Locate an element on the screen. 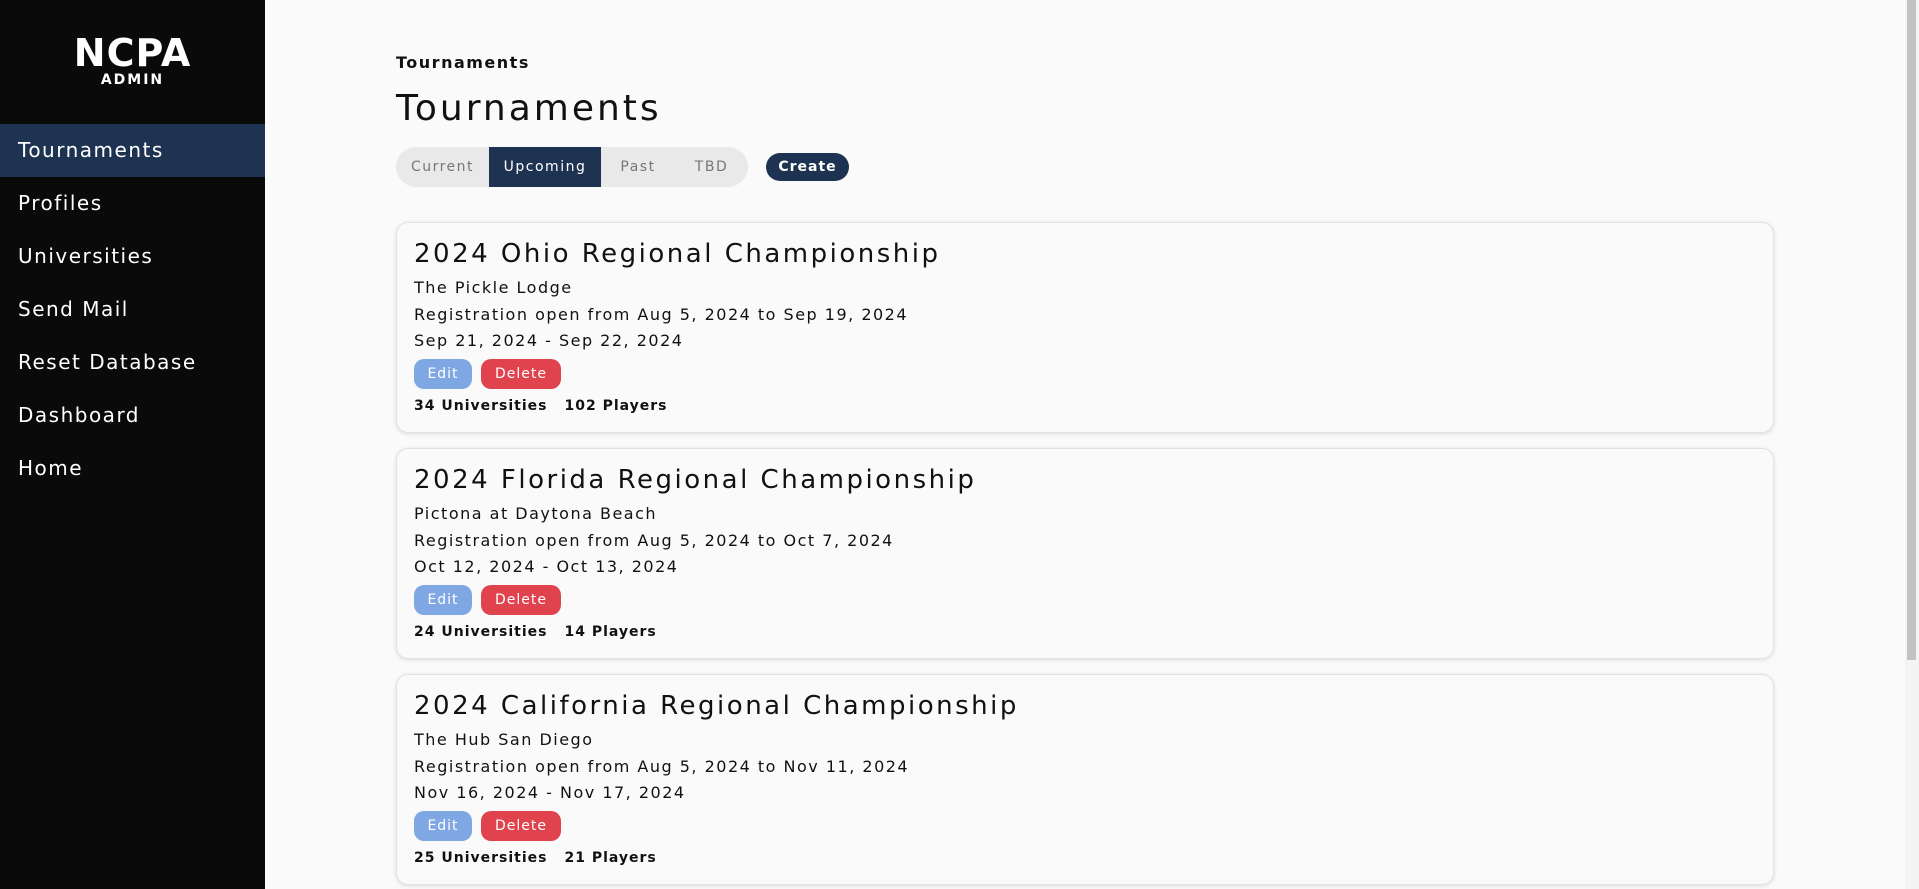 This screenshot has width=1919, height=889. sidebar-item-universities: Universities is located at coordinates (132, 256).